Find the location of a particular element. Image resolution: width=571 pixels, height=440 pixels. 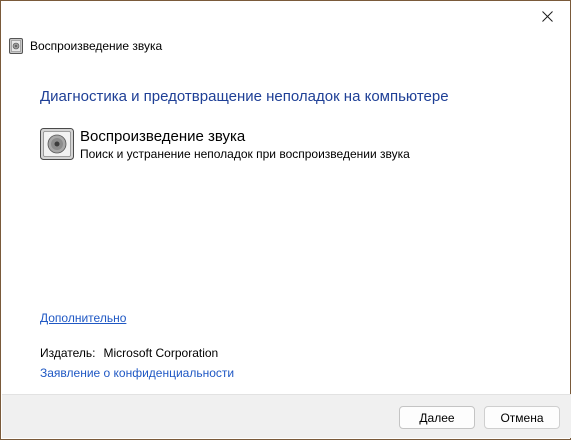

privacy-statement-link: Заявление о конфиденциальности is located at coordinates (137, 373).